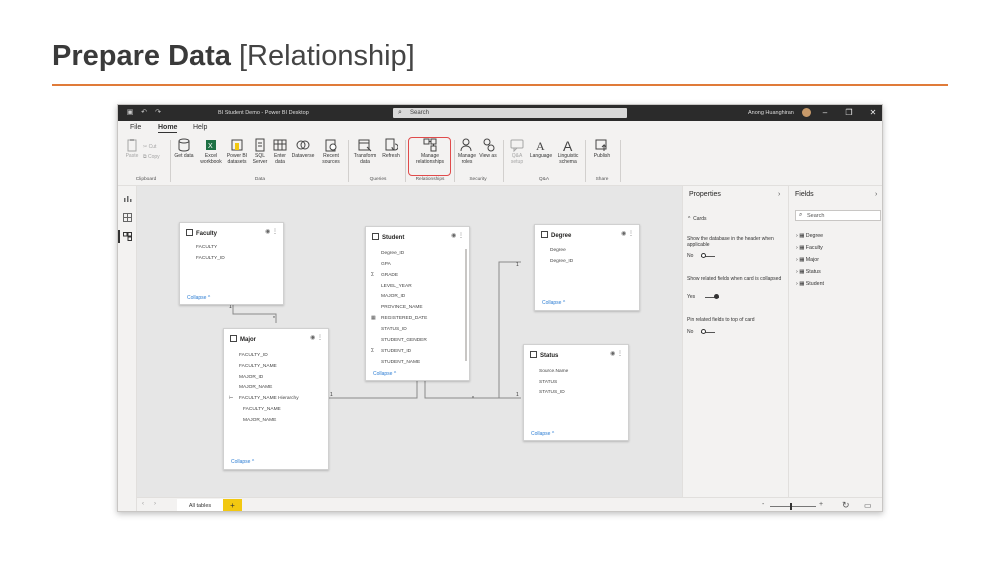  I want to click on publish-button: Publish, so click(602, 148).